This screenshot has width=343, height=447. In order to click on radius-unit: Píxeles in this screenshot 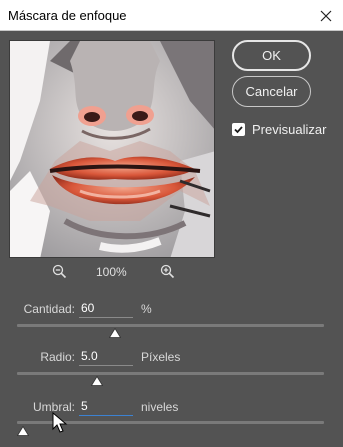, I will do `click(161, 357)`.